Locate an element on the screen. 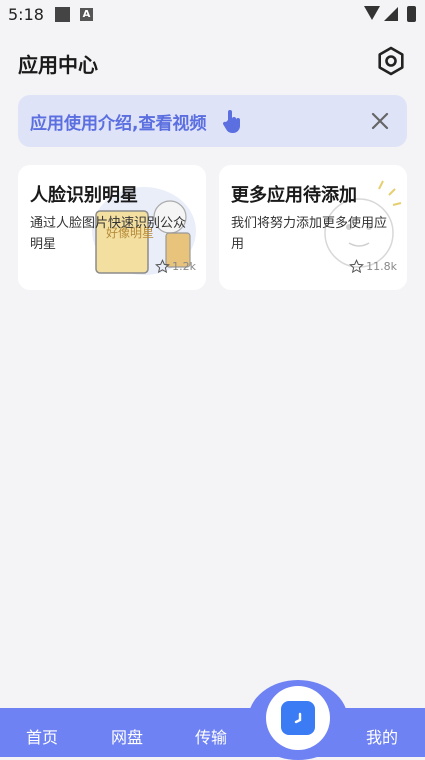 Image resolution: width=425 pixels, height=760 pixels. wifi-icon is located at coordinates (372, 13).